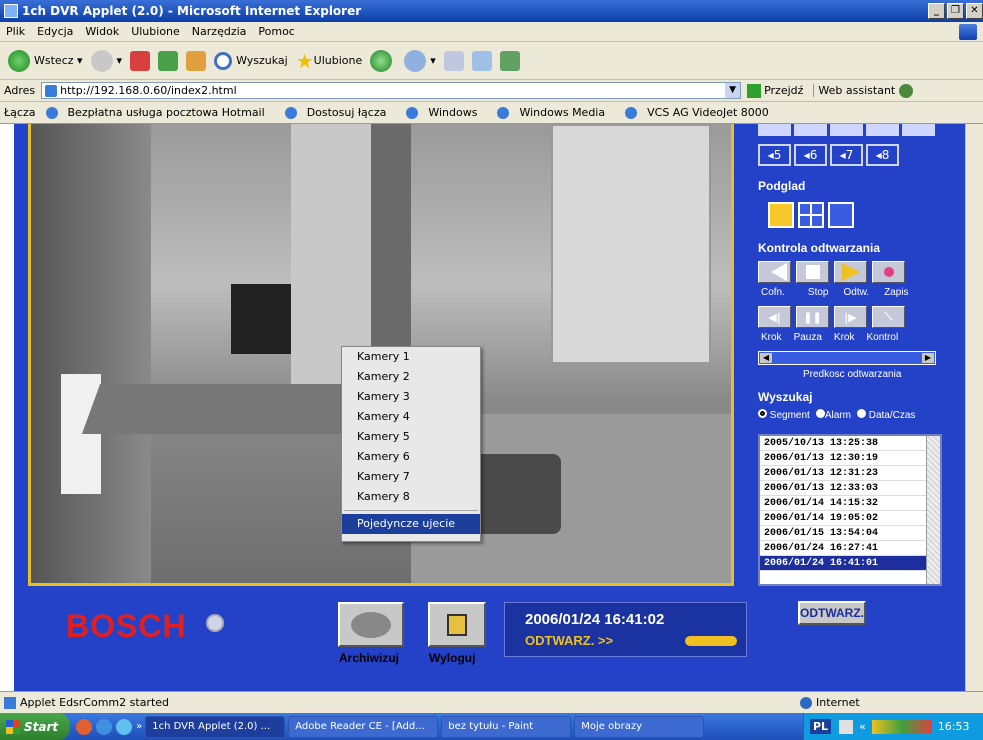 The image size is (983, 740). Describe the element at coordinates (936, 11) in the screenshot. I see `minimize-button: _` at that location.